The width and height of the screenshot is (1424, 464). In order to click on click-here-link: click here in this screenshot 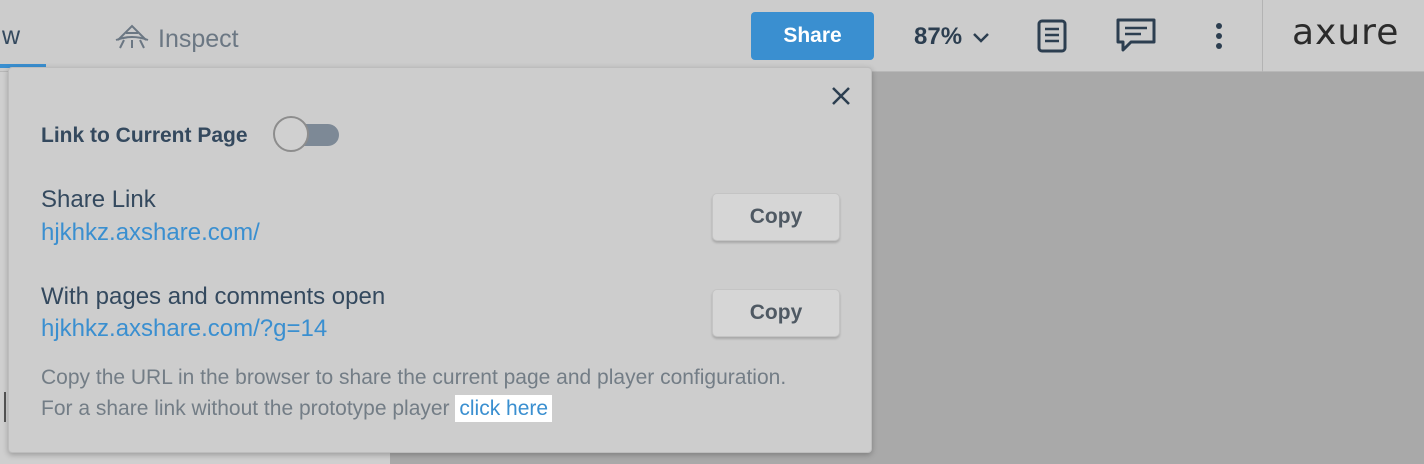, I will do `click(504, 408)`.